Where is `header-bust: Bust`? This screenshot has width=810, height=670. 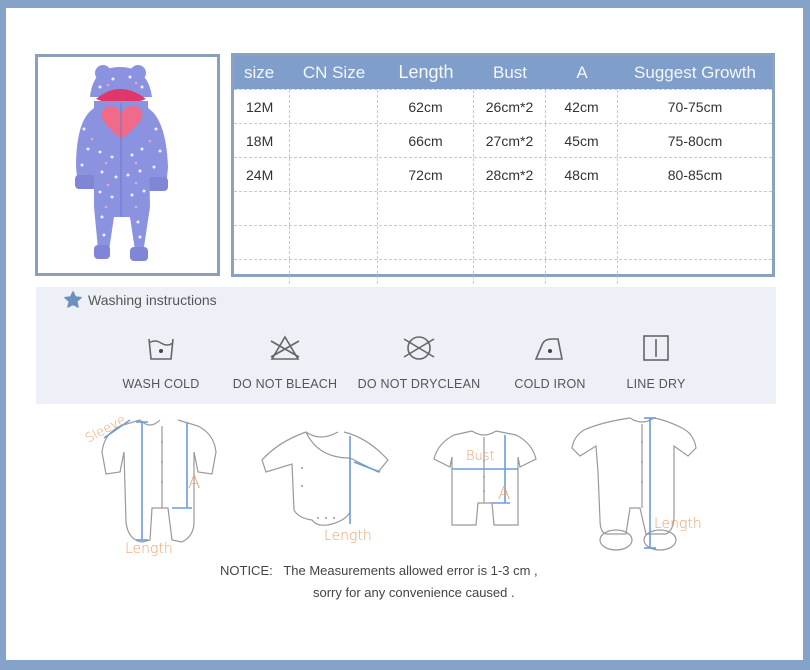
header-bust: Bust is located at coordinates (510, 72).